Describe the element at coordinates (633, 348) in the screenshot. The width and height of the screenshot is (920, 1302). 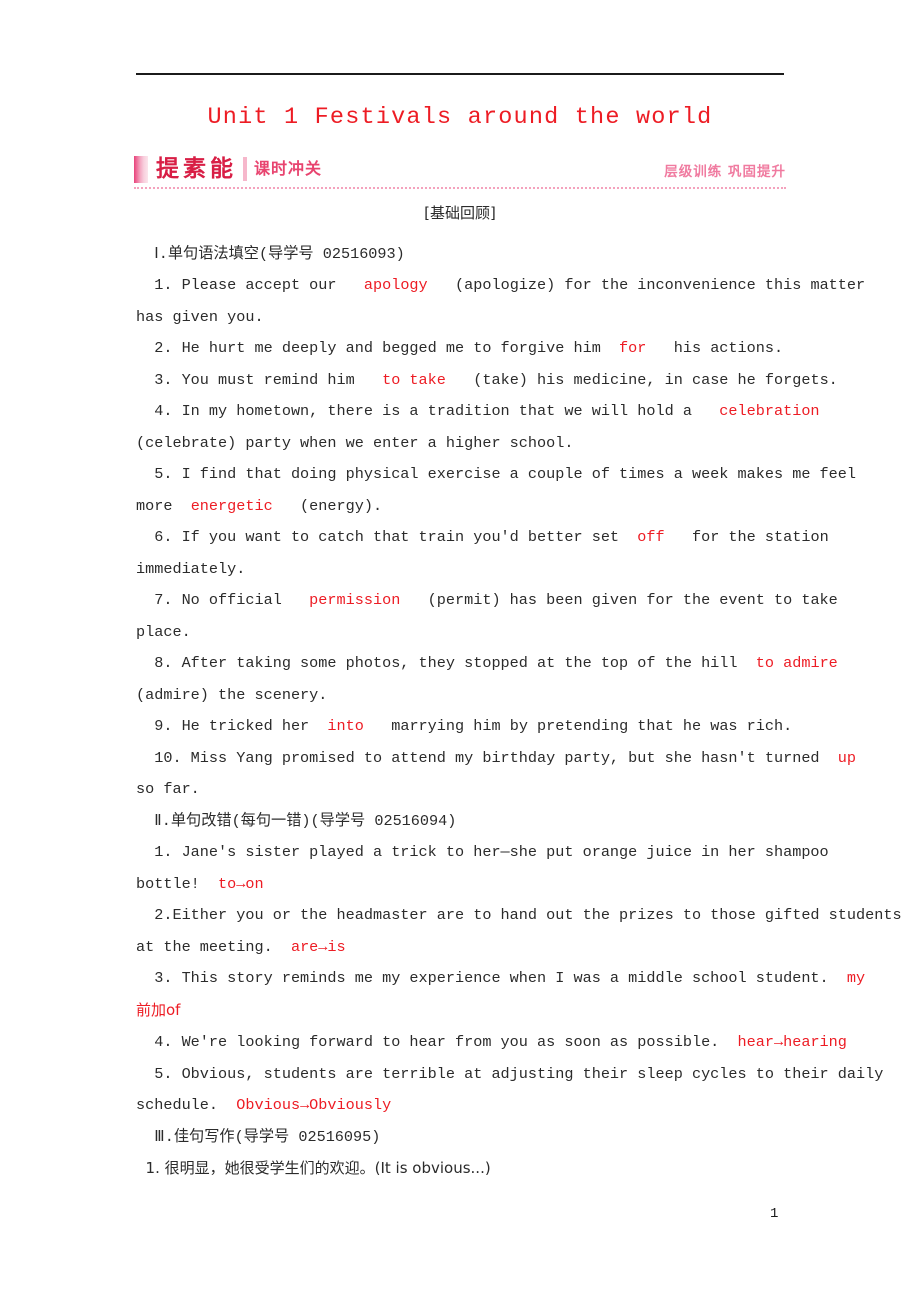
I see `answer-text: for` at that location.